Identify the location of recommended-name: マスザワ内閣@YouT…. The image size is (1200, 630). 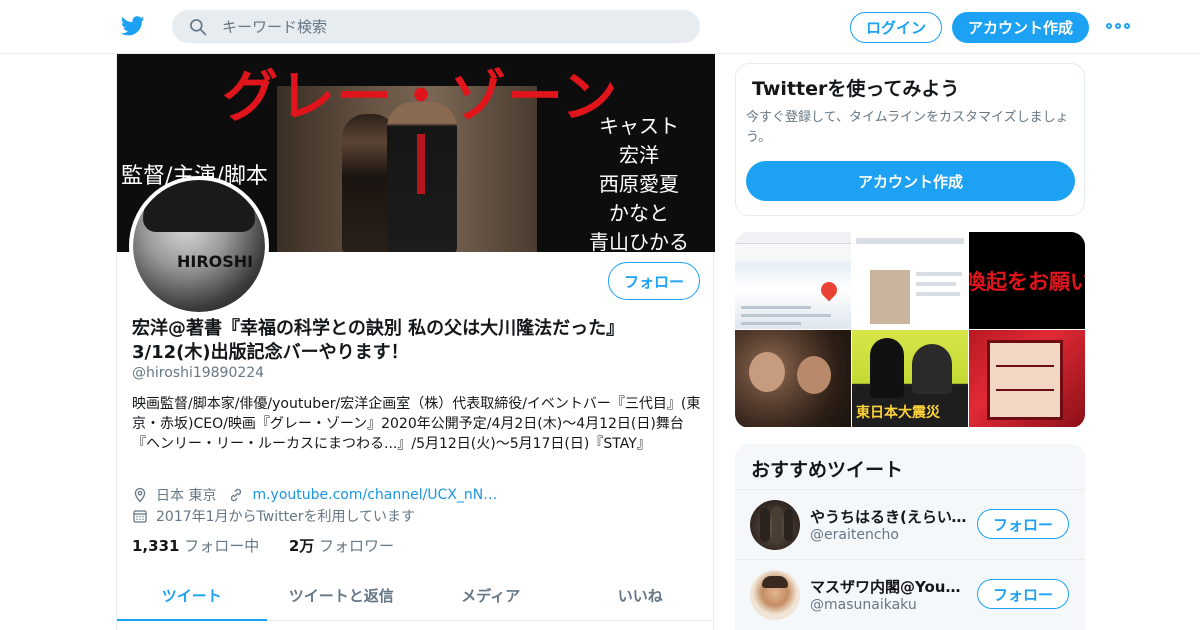
(890, 586).